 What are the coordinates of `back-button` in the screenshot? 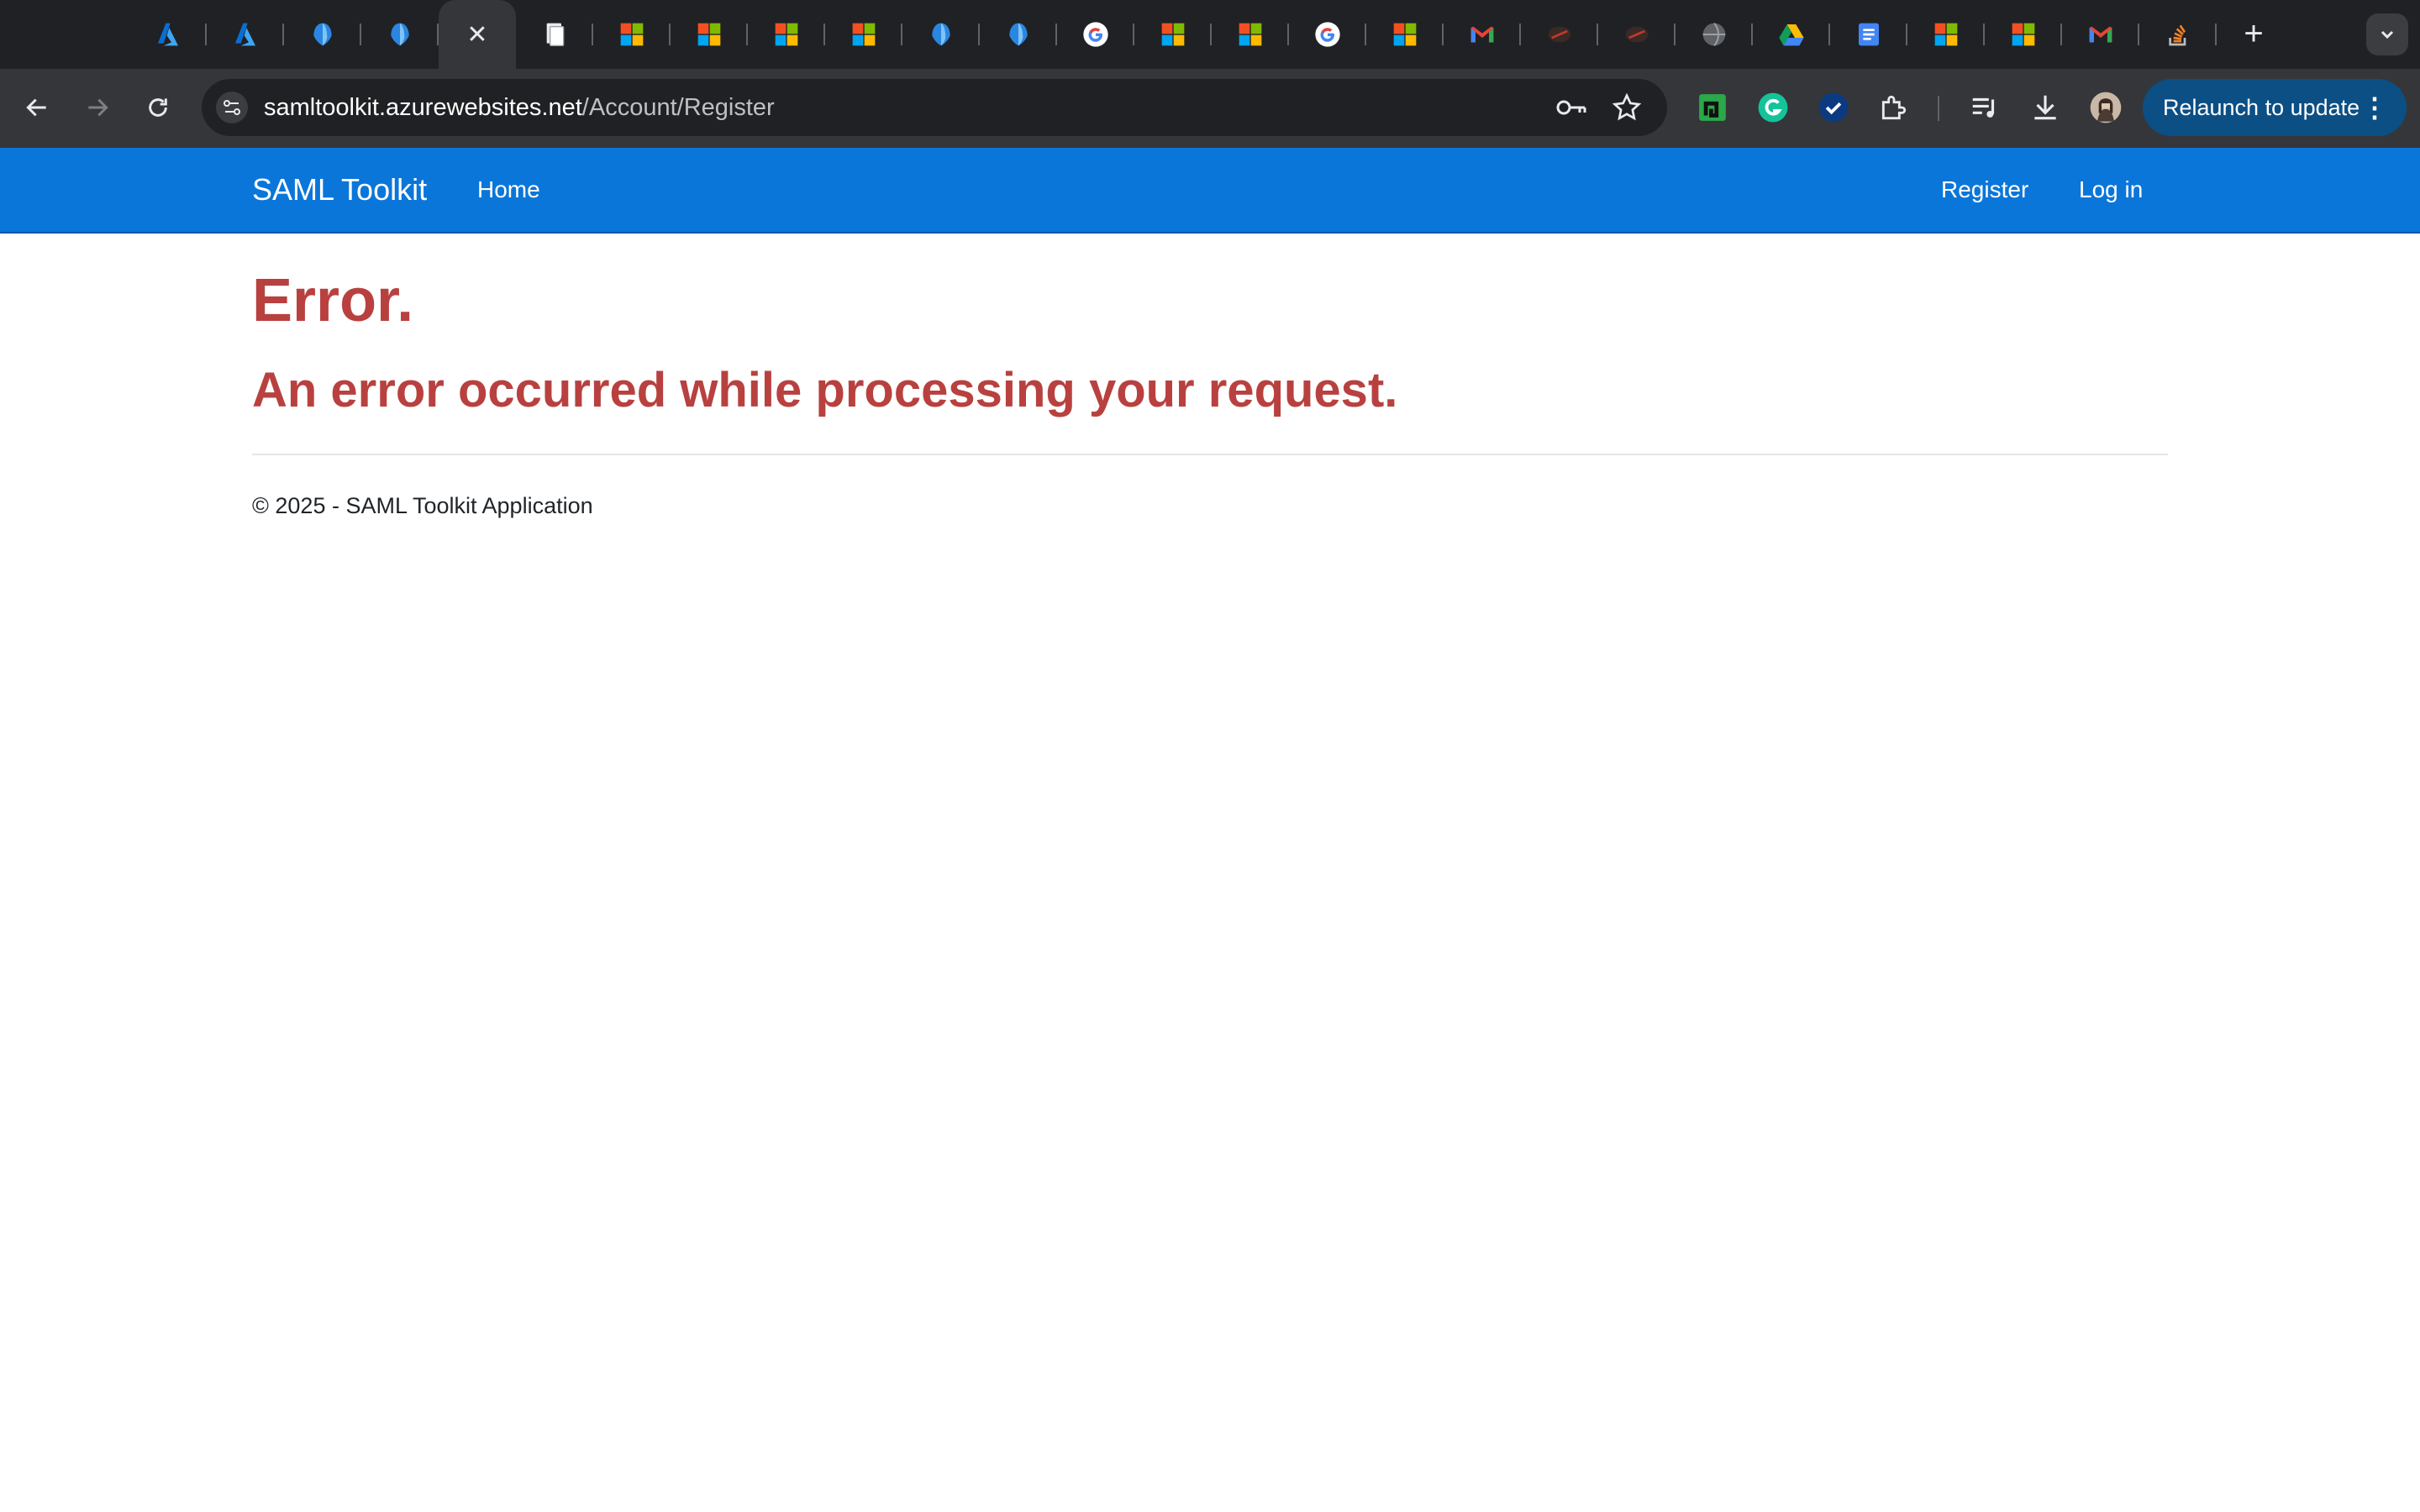 It's located at (37, 107).